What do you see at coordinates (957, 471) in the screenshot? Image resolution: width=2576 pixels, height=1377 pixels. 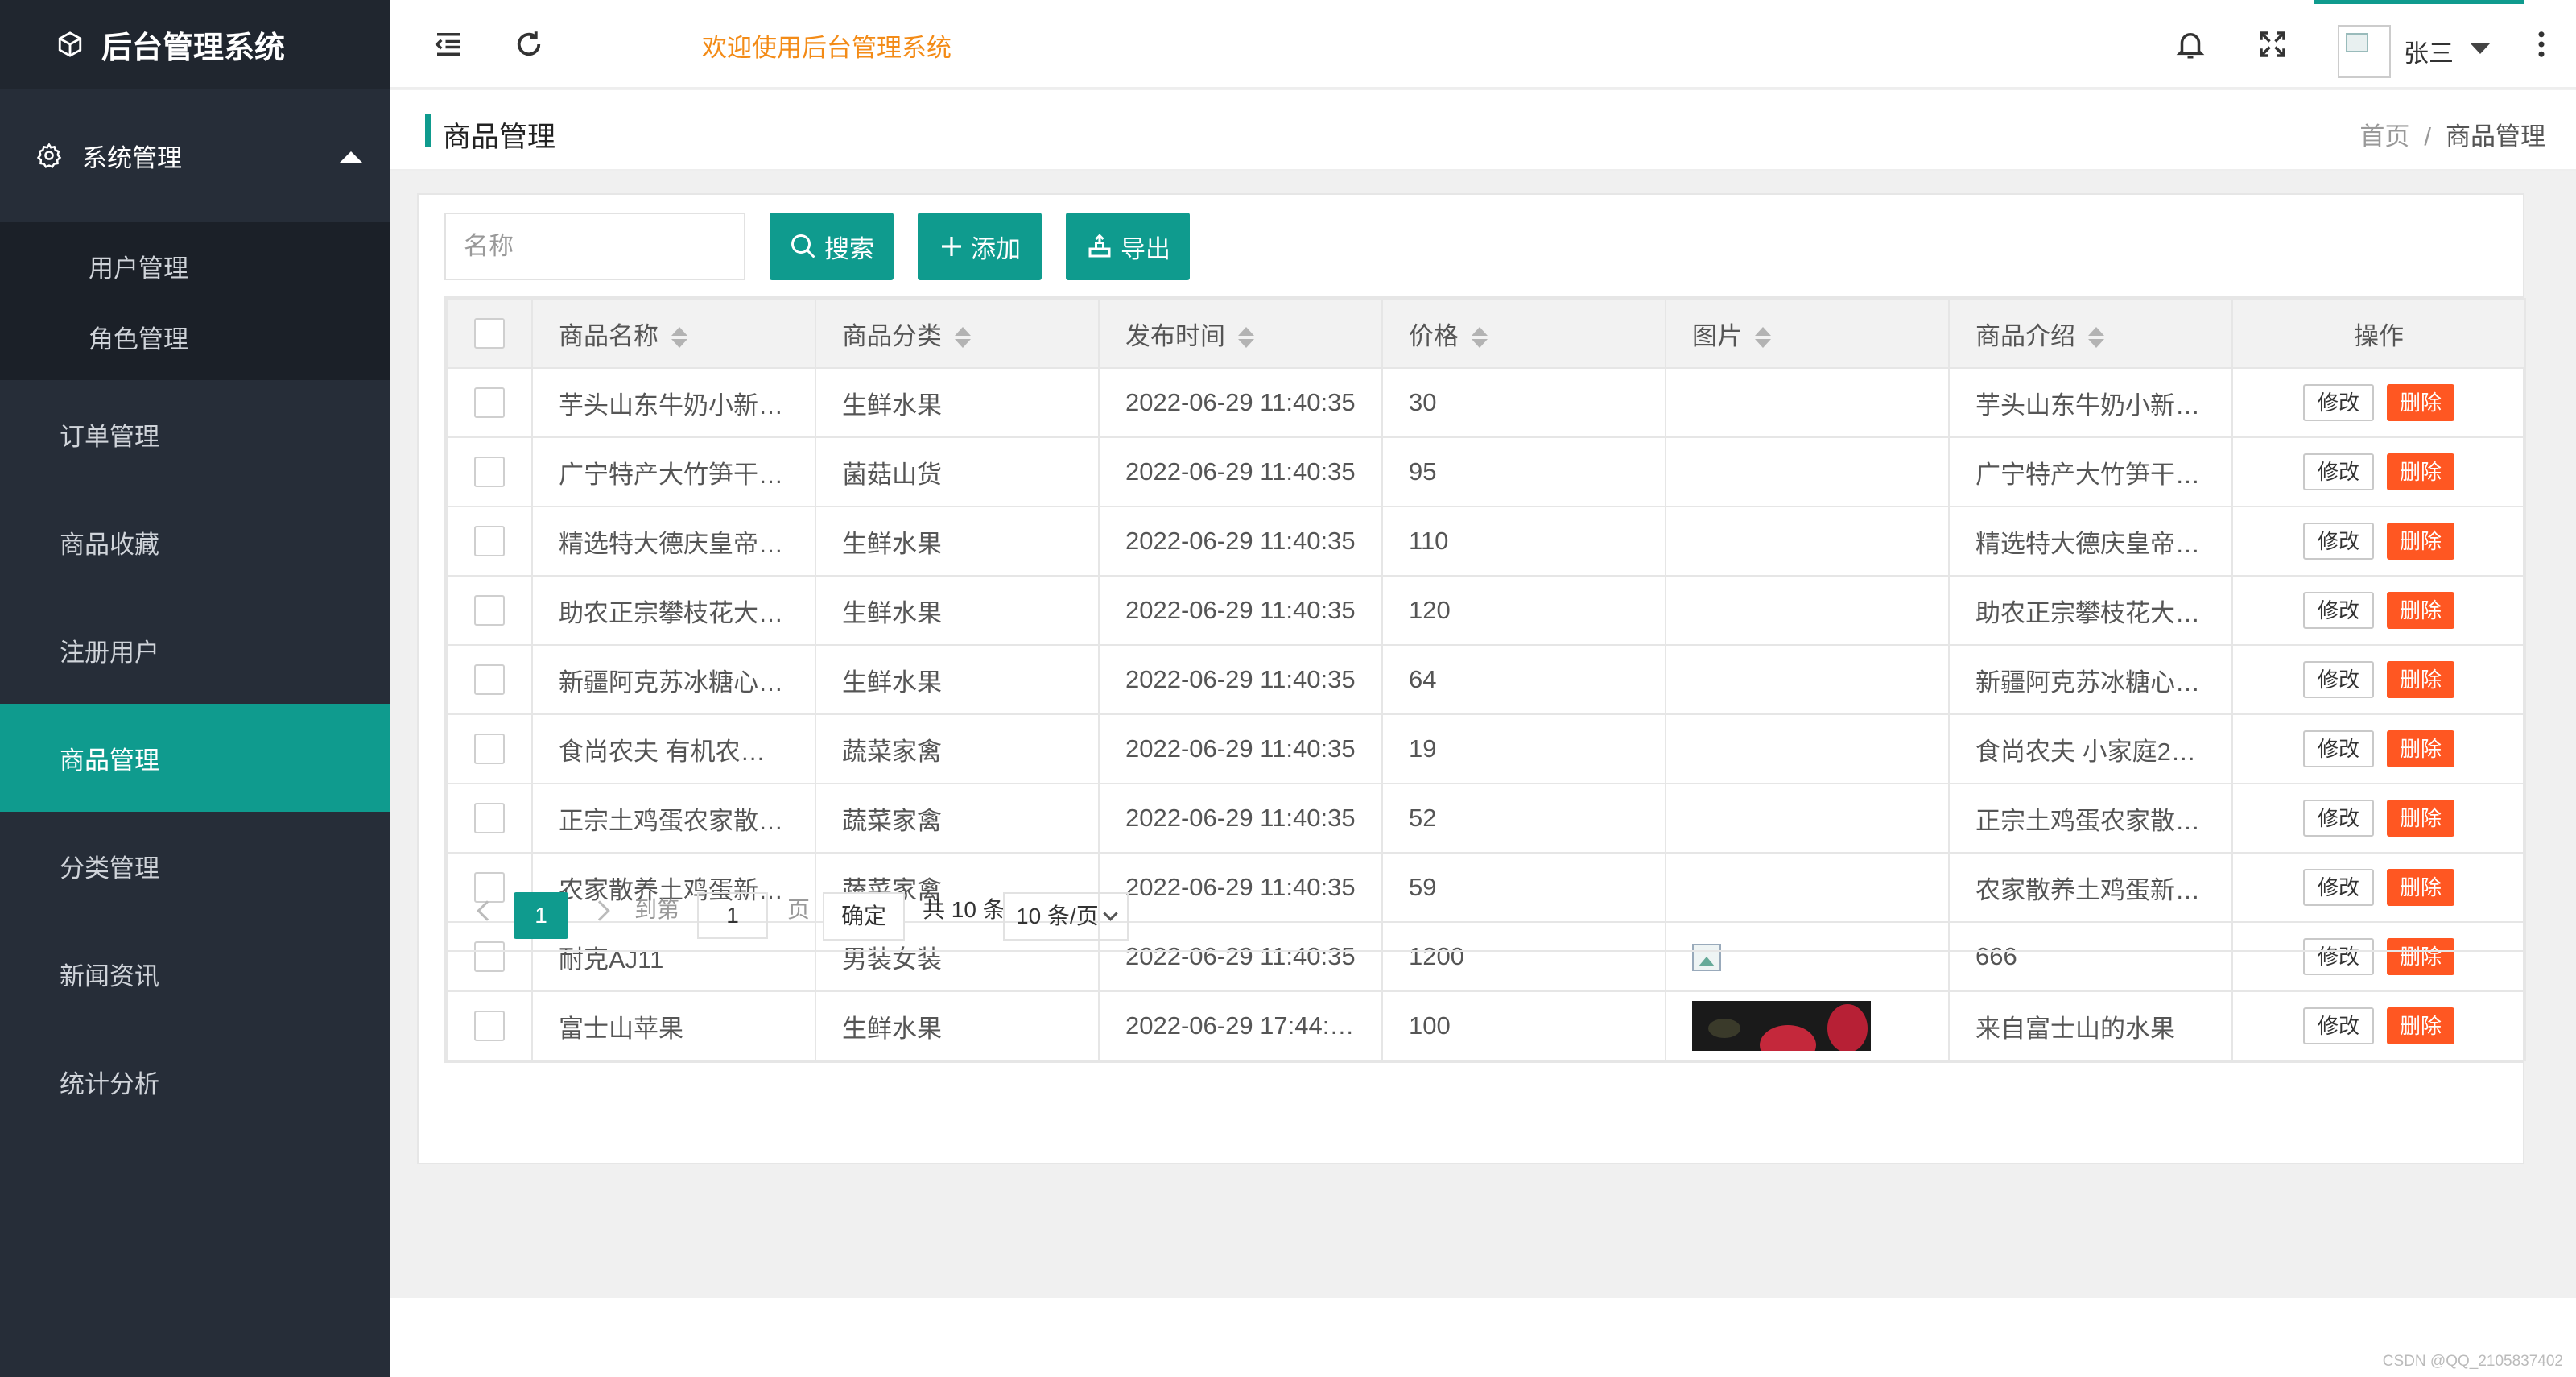 I see `cell-category: 菌菇山货` at bounding box center [957, 471].